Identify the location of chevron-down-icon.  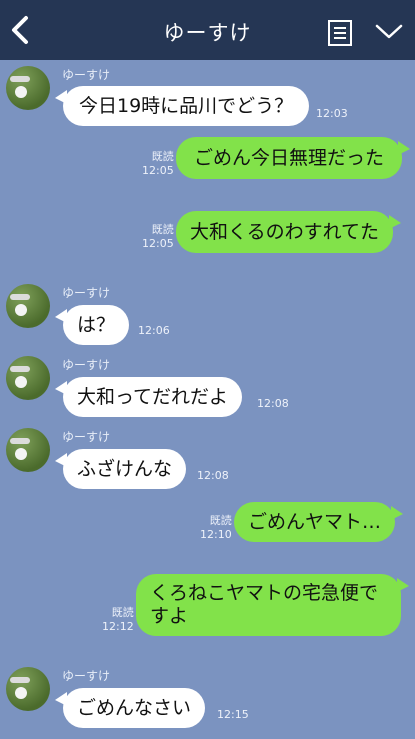
(389, 31).